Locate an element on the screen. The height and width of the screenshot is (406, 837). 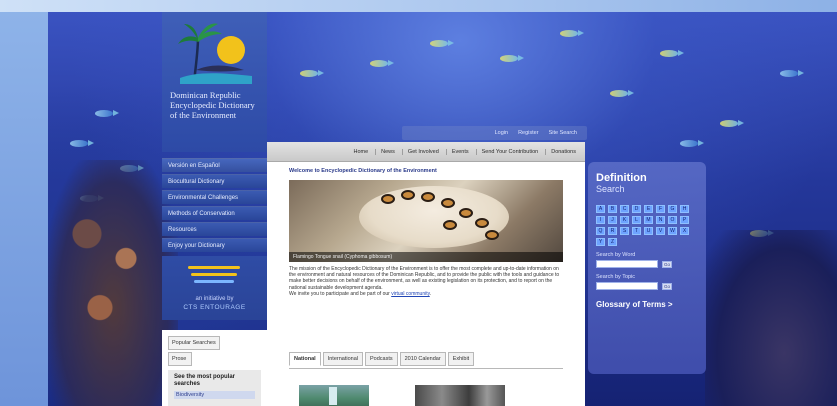
tab-international: International is located at coordinates (342, 359).